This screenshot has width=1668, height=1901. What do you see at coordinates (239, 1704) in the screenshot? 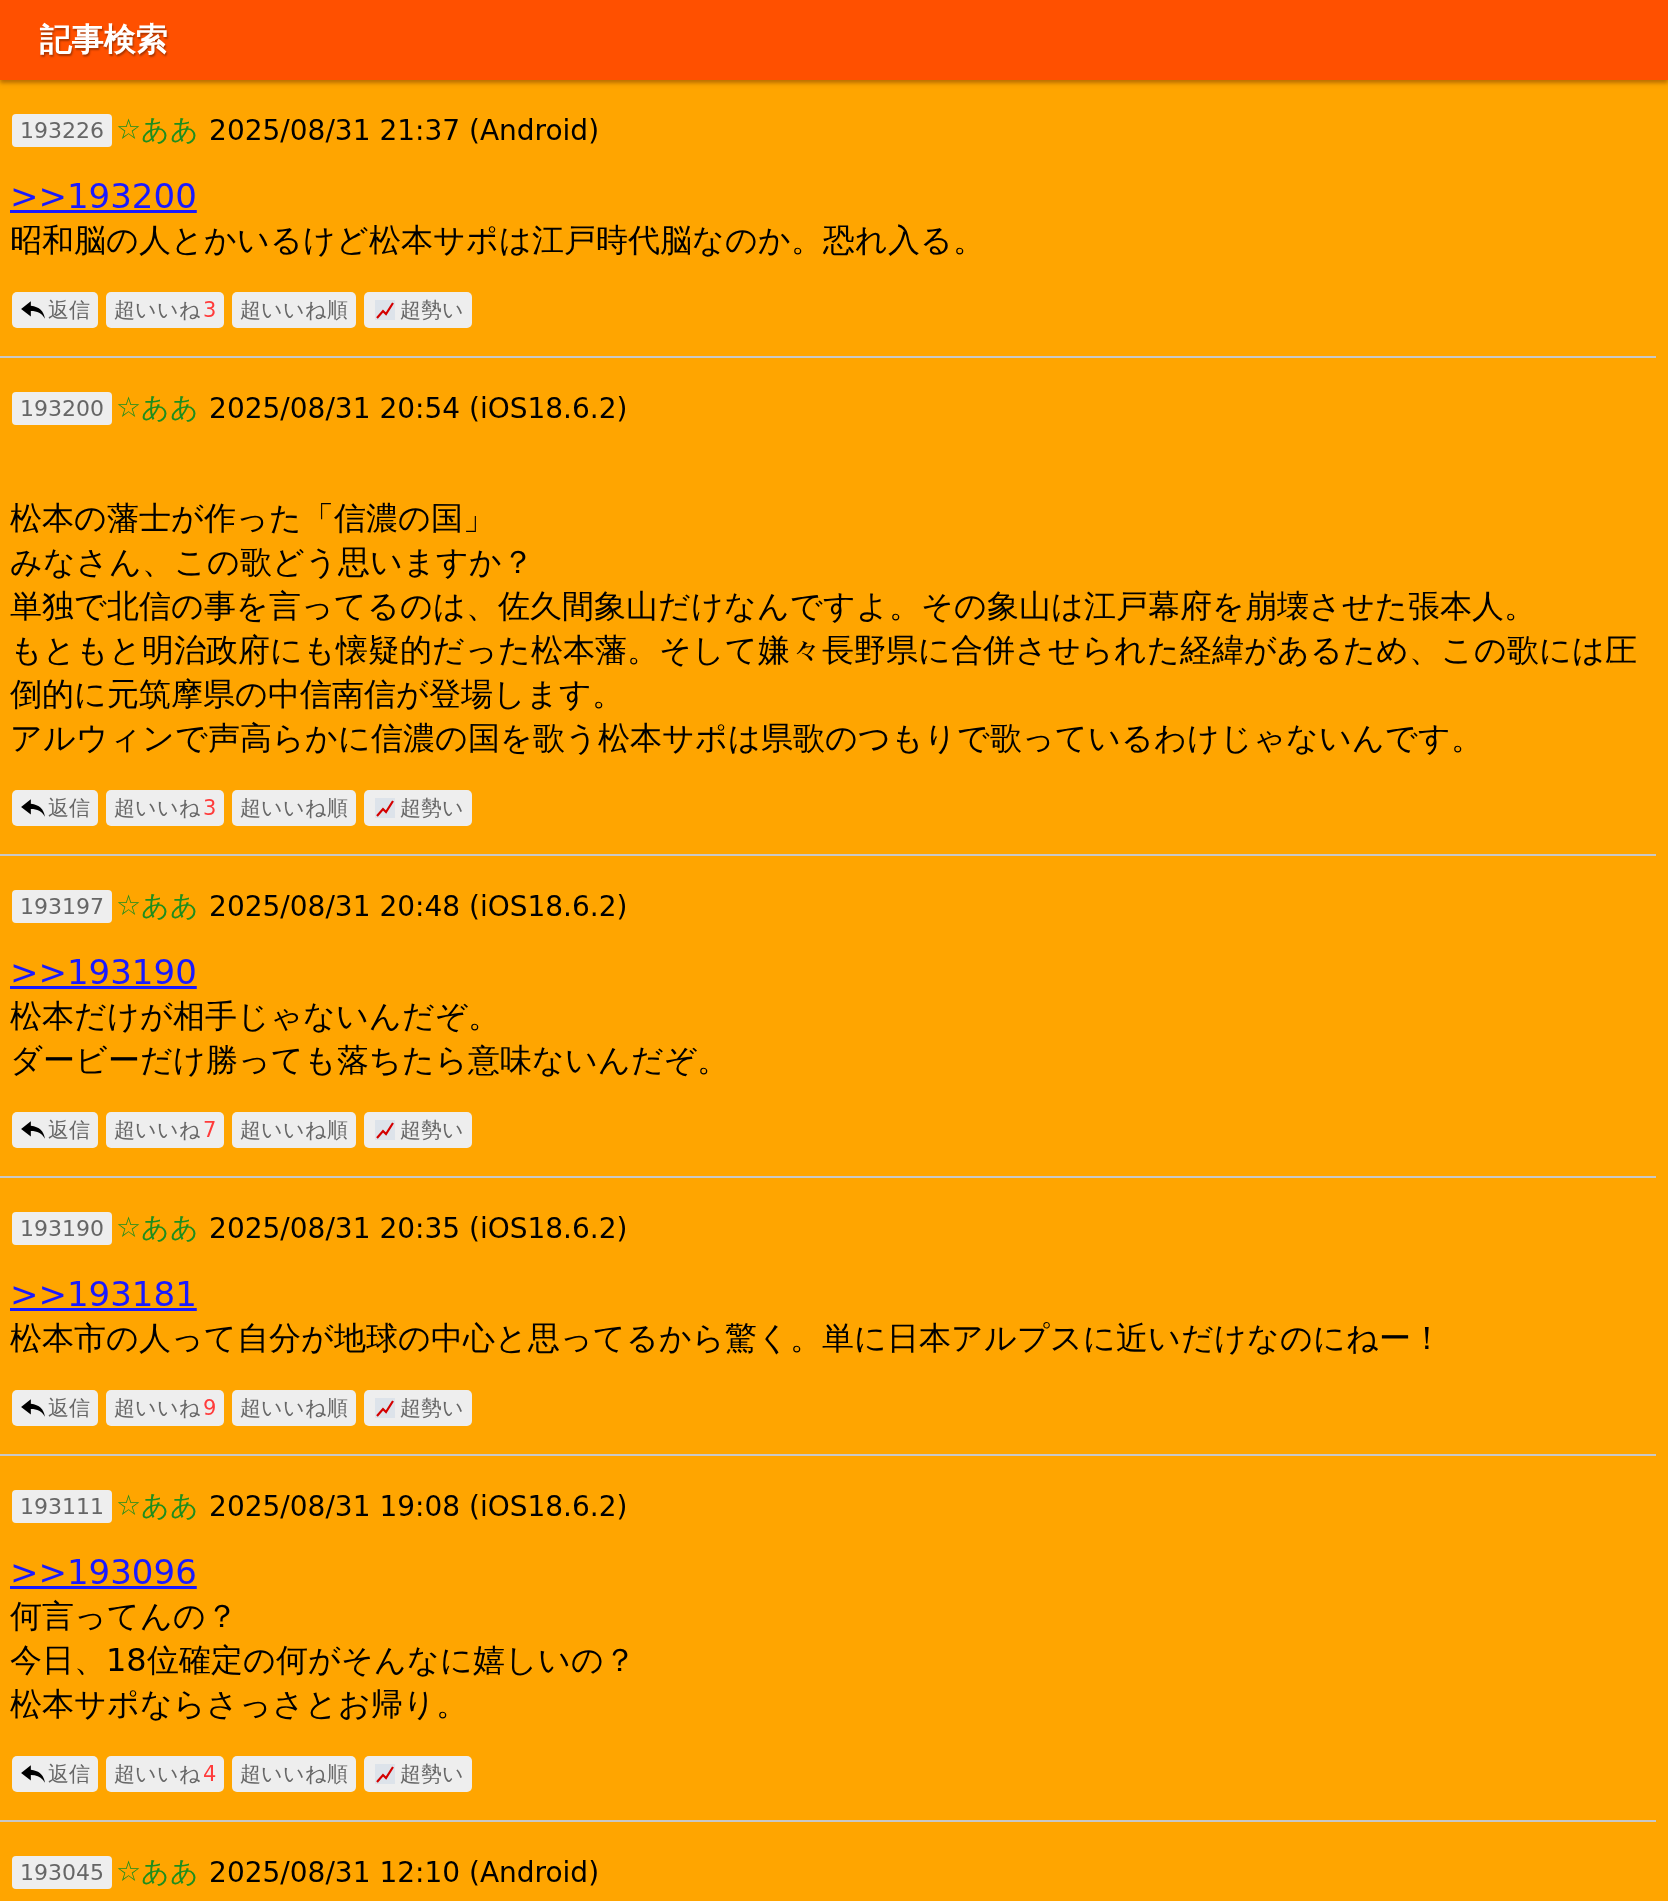
I see `post-text-line: 松本サポならさっさとお帰り。` at bounding box center [239, 1704].